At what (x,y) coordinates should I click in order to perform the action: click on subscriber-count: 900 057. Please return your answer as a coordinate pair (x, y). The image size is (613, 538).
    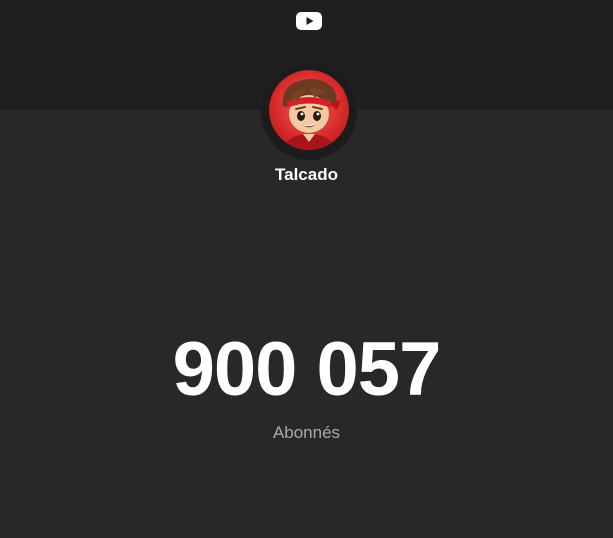
    Looking at the image, I should click on (307, 369).